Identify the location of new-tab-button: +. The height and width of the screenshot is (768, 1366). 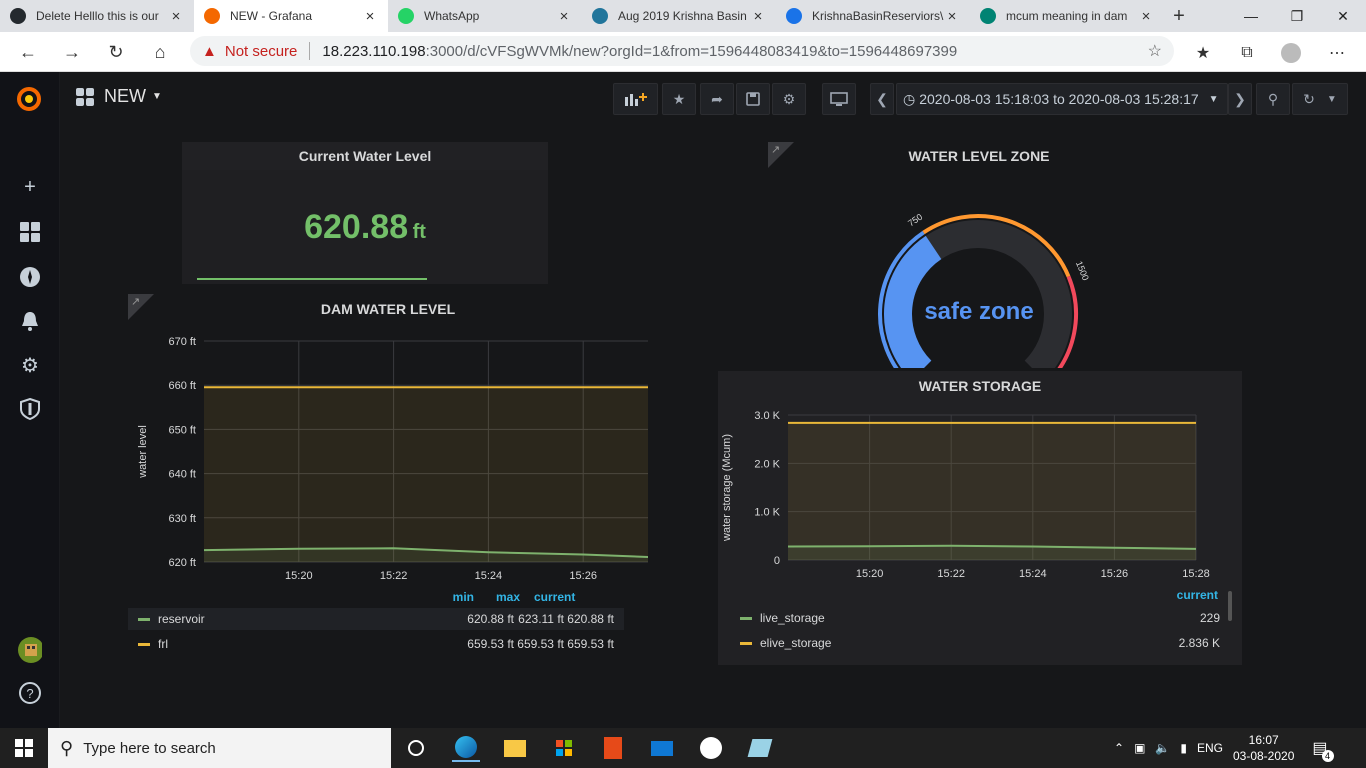
(1179, 16).